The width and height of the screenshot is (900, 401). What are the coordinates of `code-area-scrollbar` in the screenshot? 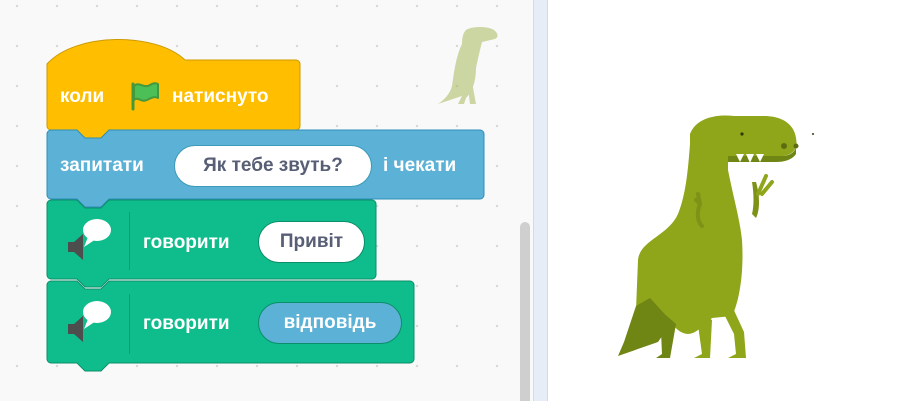 It's located at (525, 311).